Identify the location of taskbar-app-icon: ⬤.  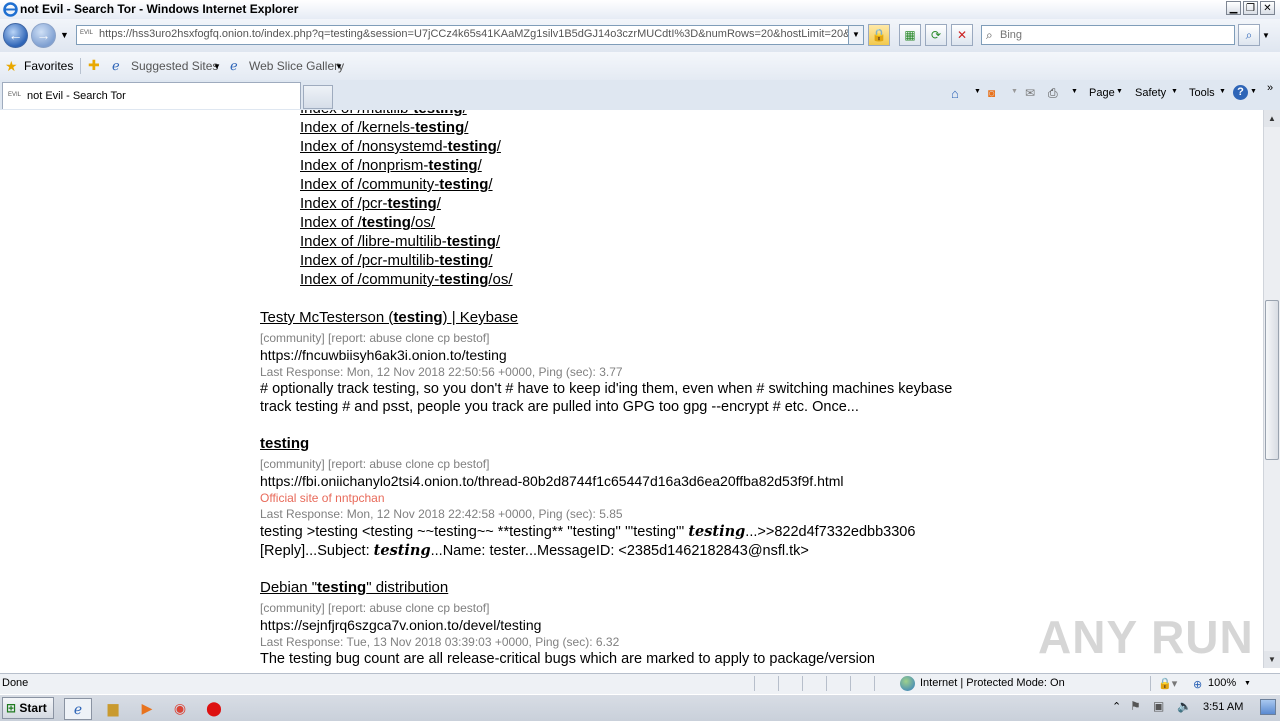
(214, 708).